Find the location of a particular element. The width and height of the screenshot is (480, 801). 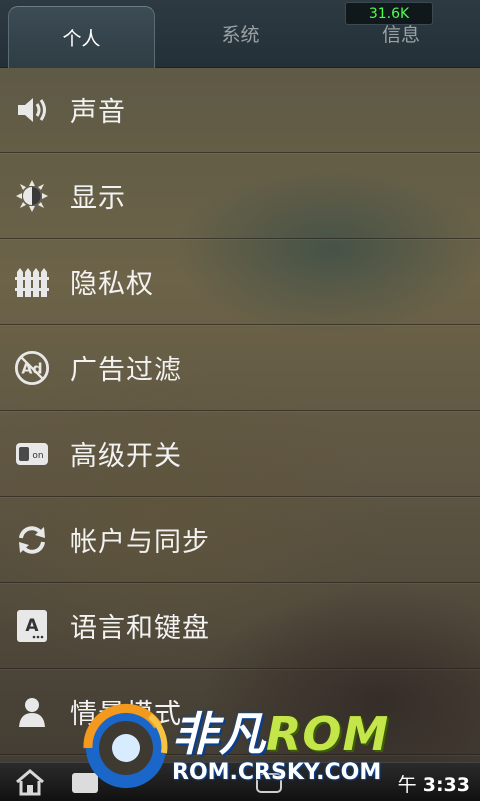

tab-personal: 个人 is located at coordinates (81, 37).